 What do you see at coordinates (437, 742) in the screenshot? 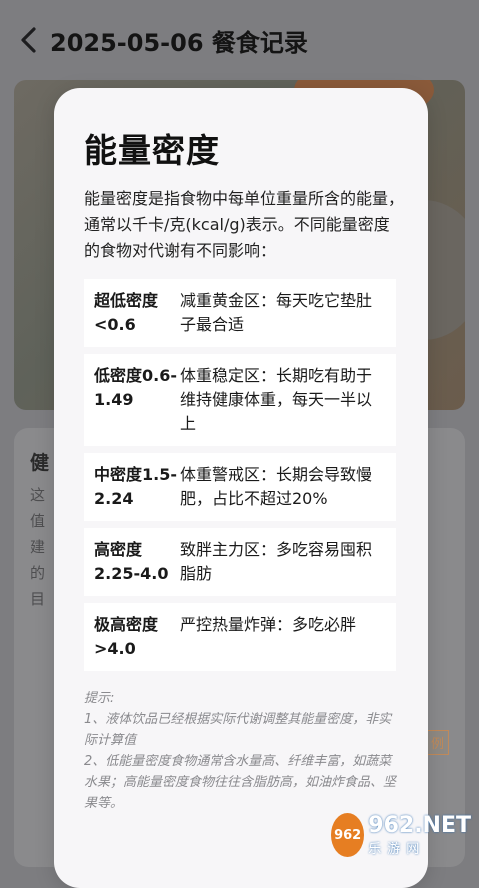
I see `example-tag: 例` at bounding box center [437, 742].